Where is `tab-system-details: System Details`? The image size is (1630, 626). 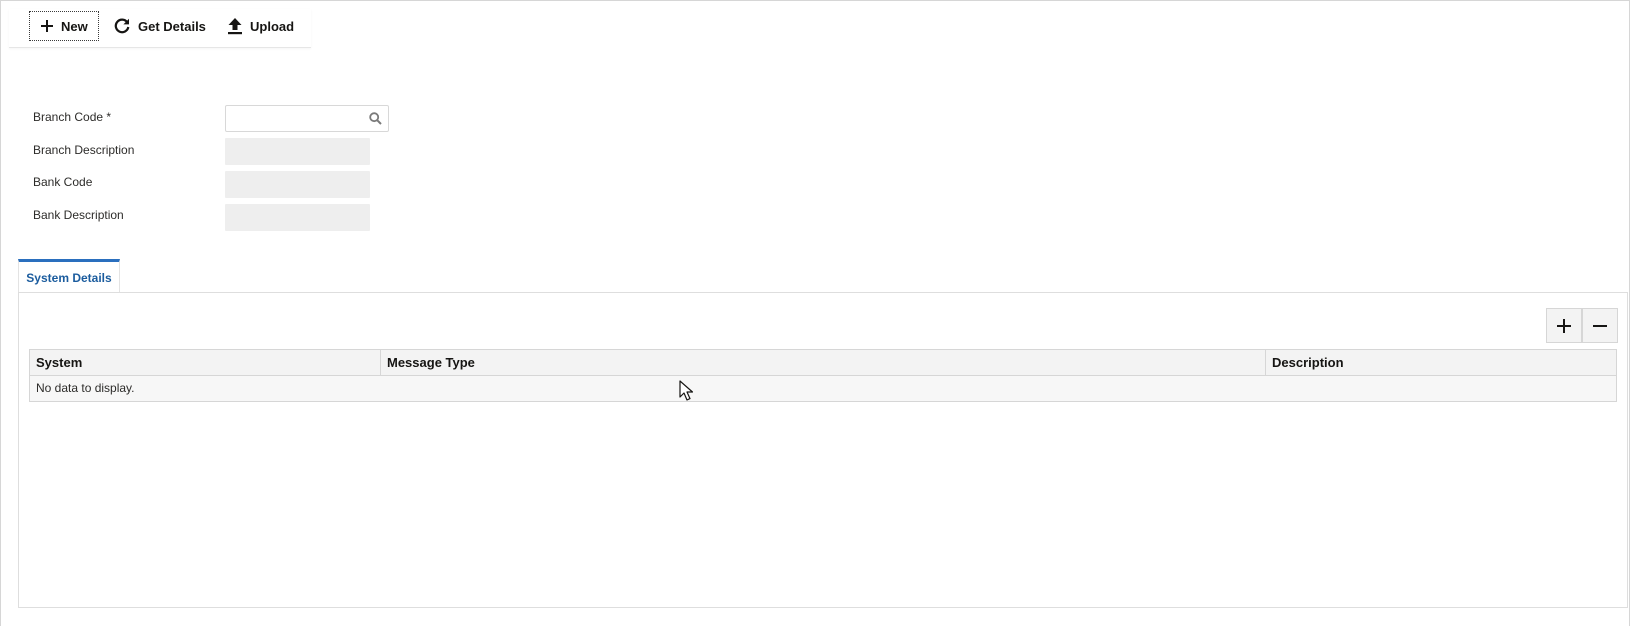 tab-system-details: System Details is located at coordinates (69, 276).